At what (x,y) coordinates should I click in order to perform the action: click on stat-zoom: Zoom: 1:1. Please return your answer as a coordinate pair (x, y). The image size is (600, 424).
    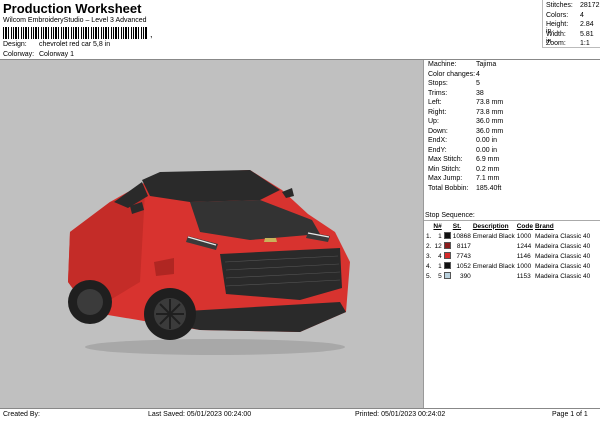
    Looking at the image, I should click on (568, 43).